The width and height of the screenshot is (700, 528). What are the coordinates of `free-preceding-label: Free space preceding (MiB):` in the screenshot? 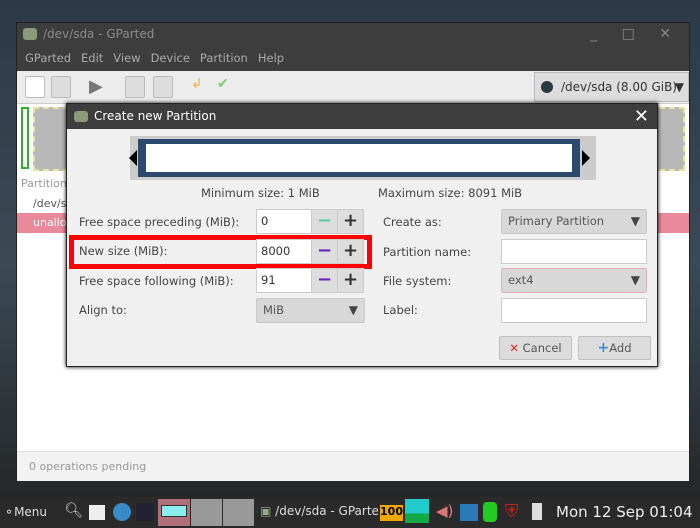 It's located at (159, 222).